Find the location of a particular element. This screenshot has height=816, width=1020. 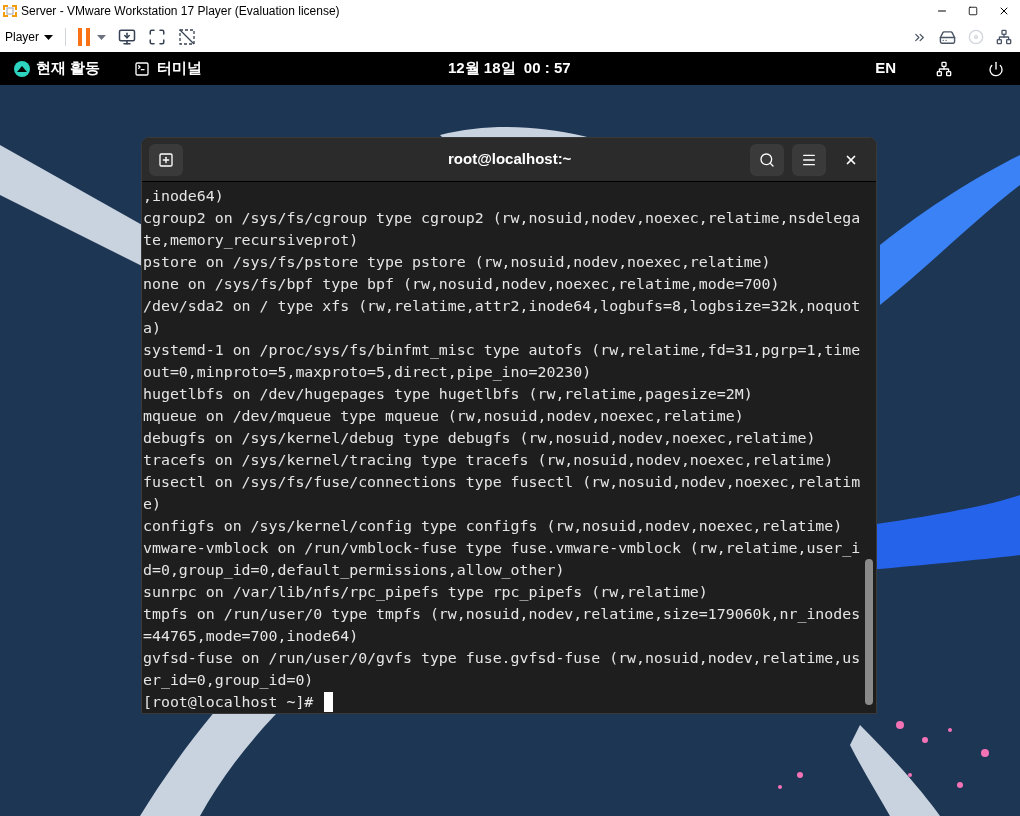

language-indicator: EN is located at coordinates (885, 68).